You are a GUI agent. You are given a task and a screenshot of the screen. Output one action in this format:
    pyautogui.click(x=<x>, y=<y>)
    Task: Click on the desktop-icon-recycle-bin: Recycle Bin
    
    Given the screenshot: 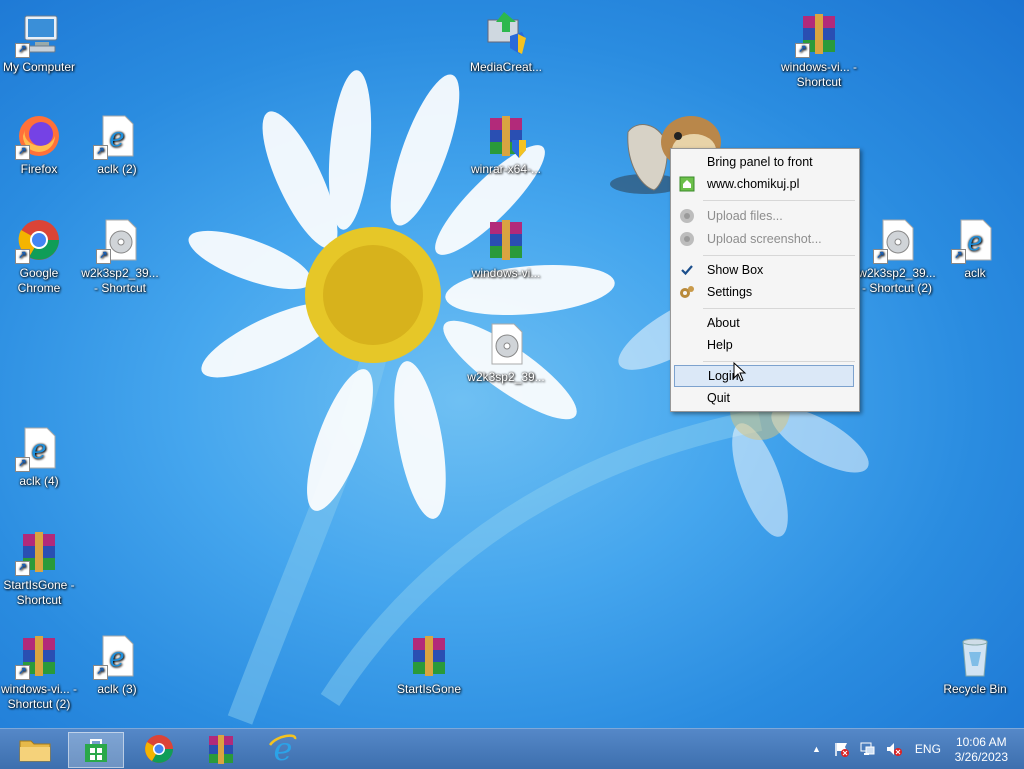 What is the action you would take?
    pyautogui.click(x=975, y=664)
    